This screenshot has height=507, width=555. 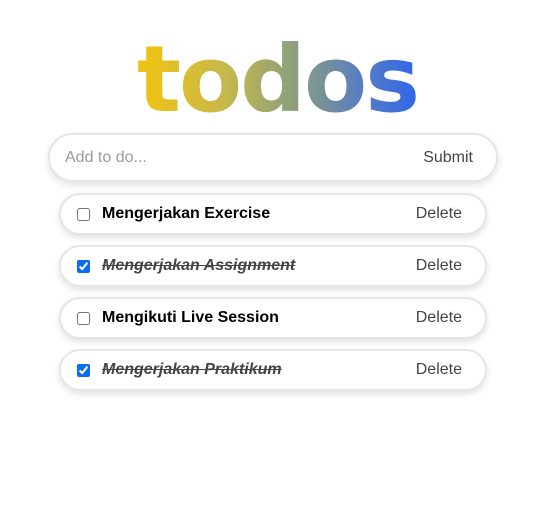 I want to click on todo-label: Mengerjakan Praktikum, so click(x=192, y=369).